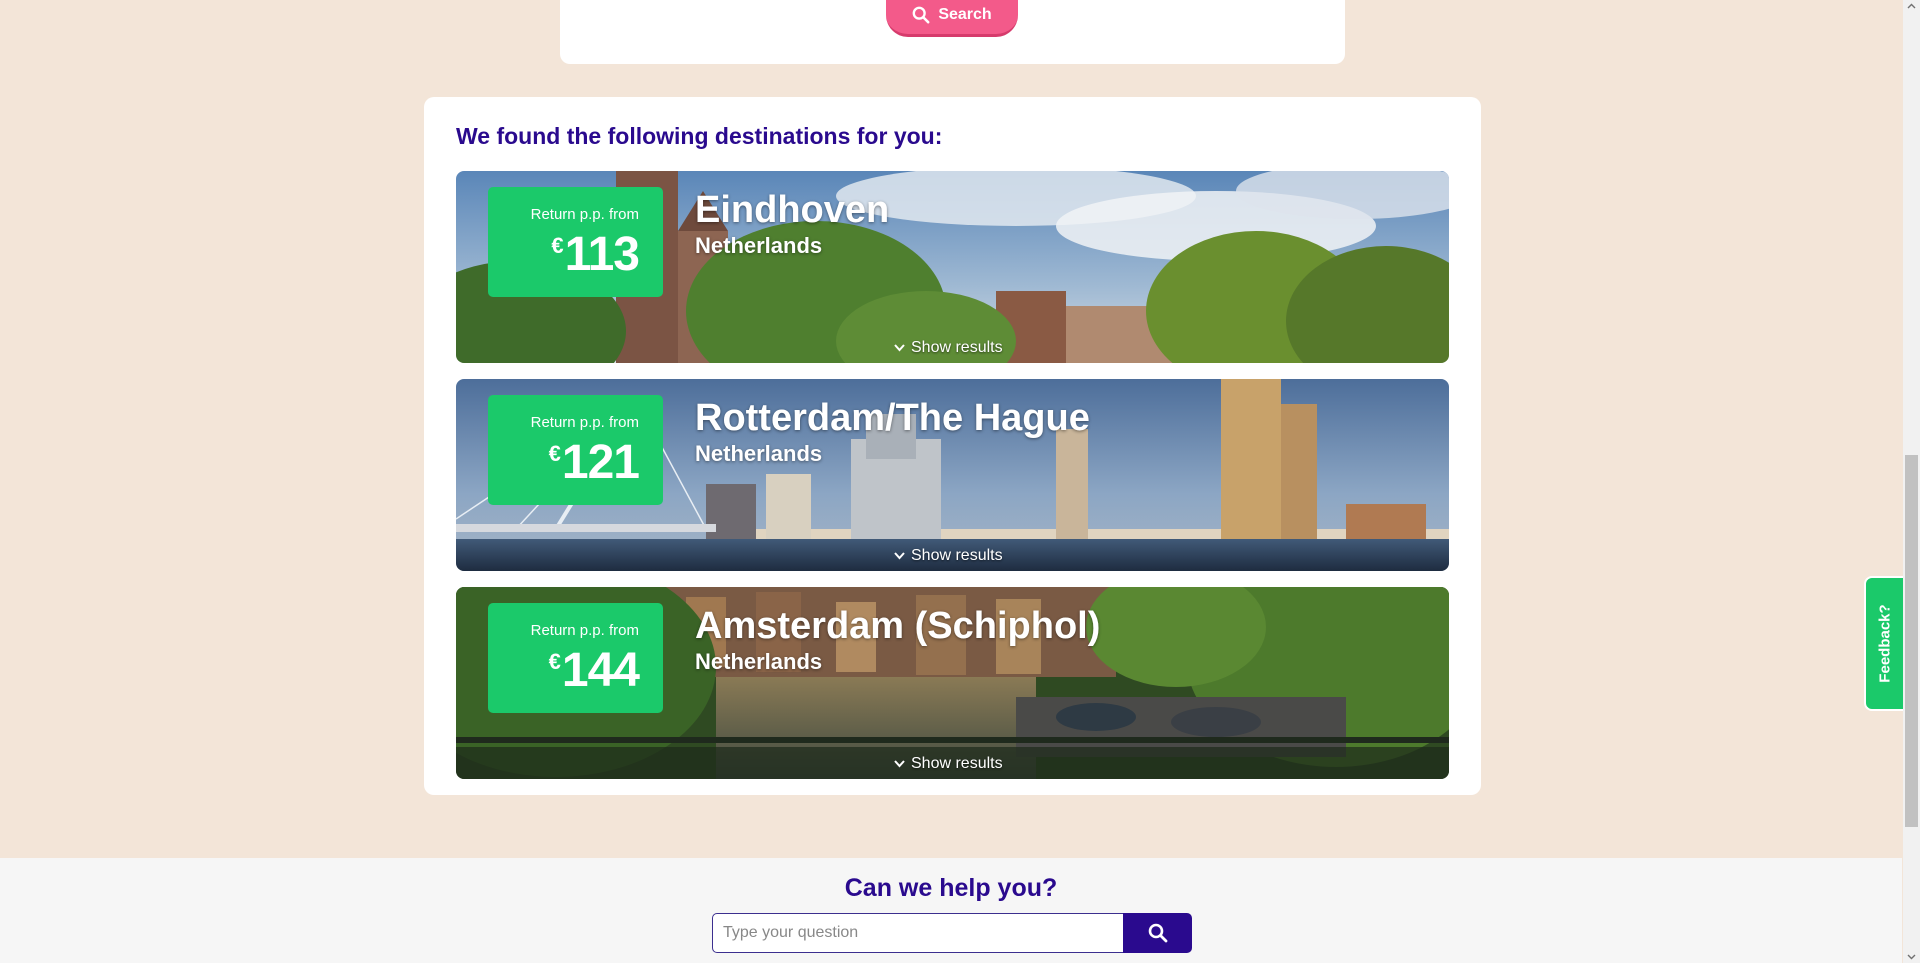  What do you see at coordinates (965, 14) in the screenshot?
I see `search-button-label: Search` at bounding box center [965, 14].